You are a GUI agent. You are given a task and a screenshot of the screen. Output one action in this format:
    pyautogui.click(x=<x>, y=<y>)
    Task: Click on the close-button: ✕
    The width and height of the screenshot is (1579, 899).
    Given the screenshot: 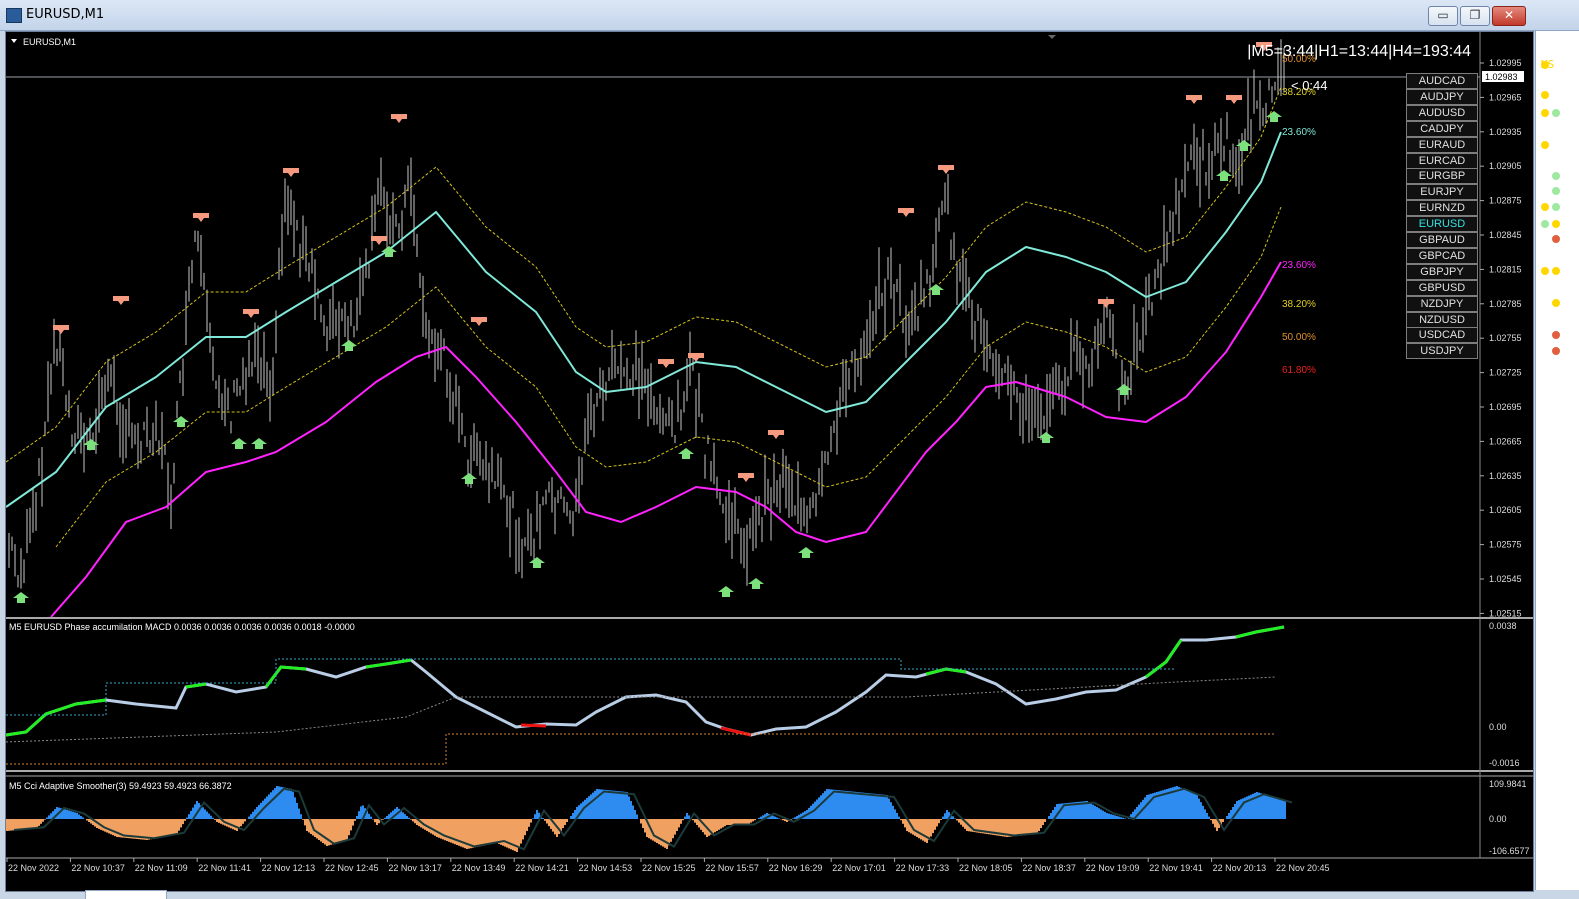 What is the action you would take?
    pyautogui.click(x=1509, y=16)
    